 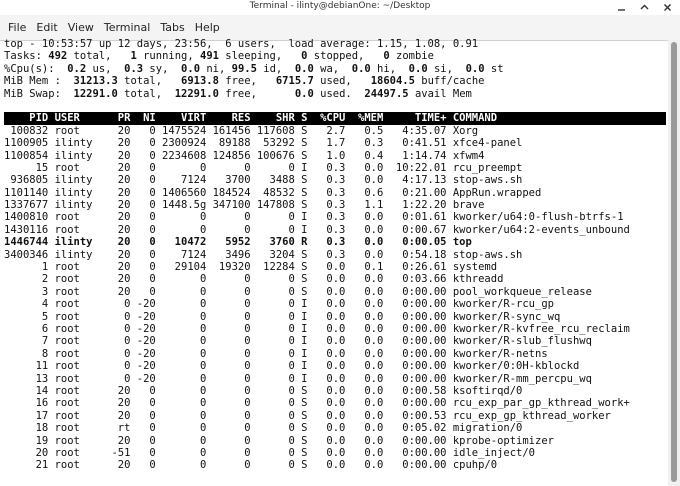 What do you see at coordinates (446, 68) in the screenshot?
I see `cpu-si-label: si,` at bounding box center [446, 68].